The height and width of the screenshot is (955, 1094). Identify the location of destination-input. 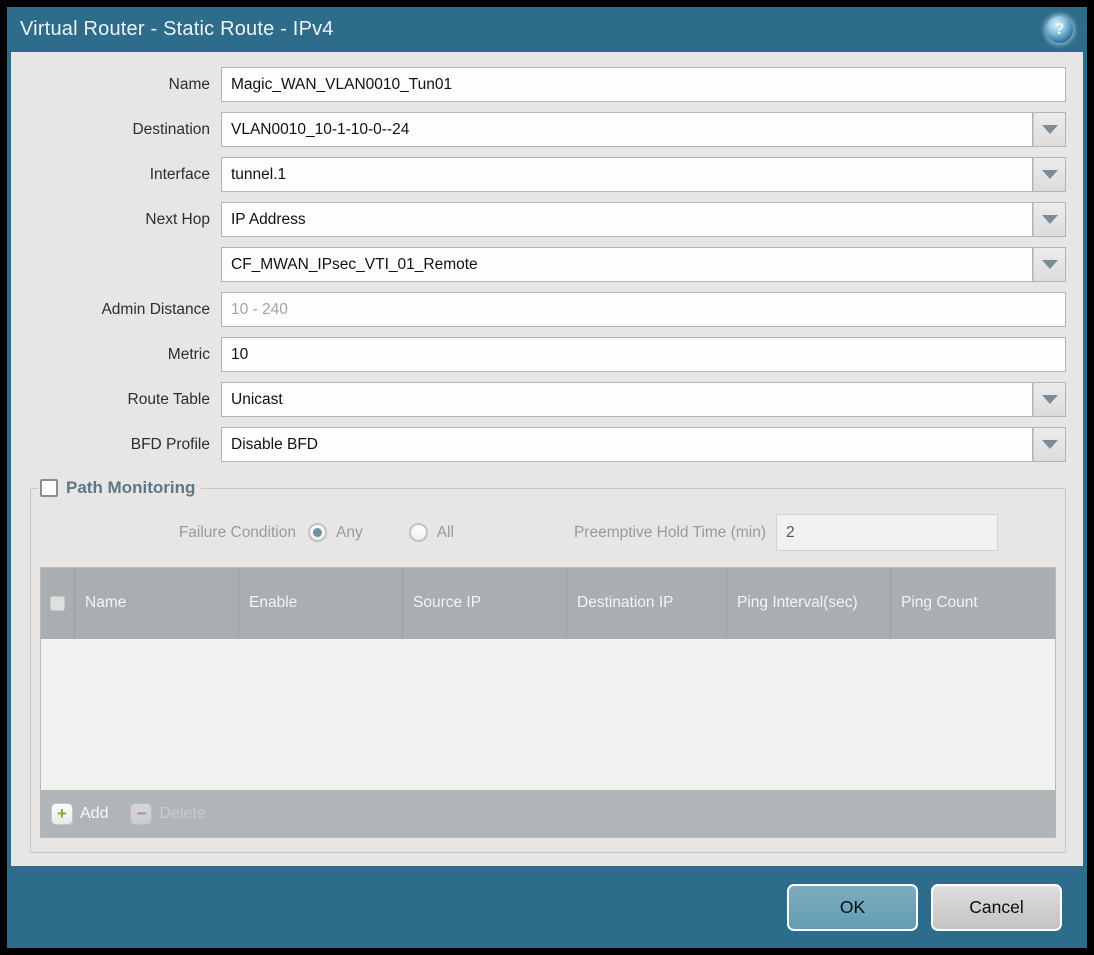
(627, 129).